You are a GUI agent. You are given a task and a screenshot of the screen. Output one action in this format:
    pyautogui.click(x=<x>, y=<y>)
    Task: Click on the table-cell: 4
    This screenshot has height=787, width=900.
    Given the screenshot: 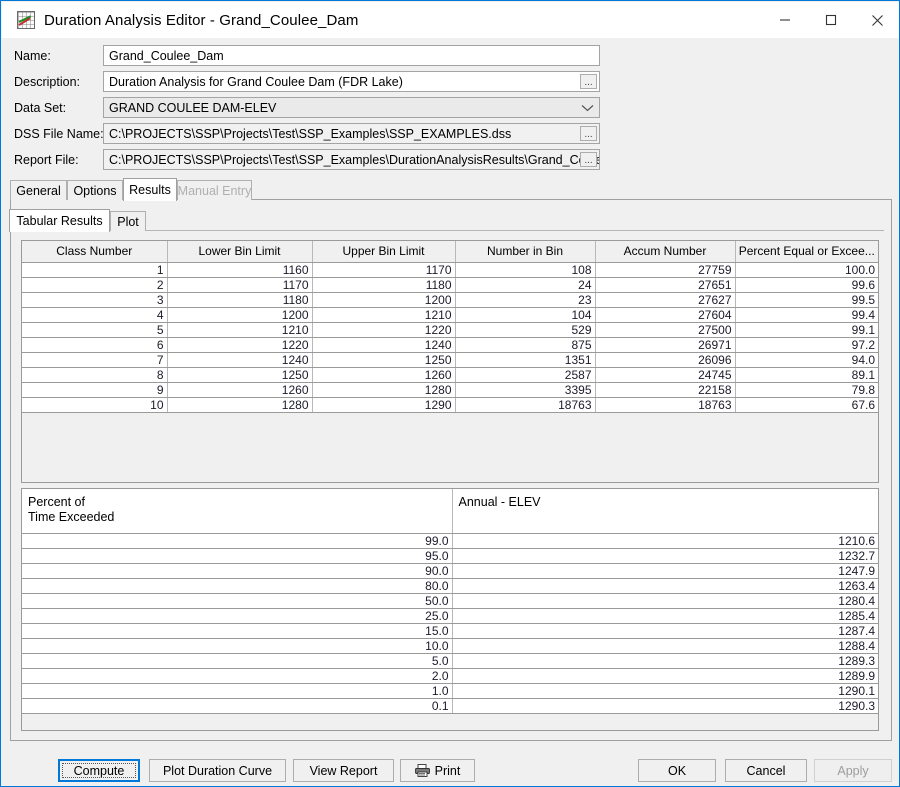 What is the action you would take?
    pyautogui.click(x=95, y=315)
    